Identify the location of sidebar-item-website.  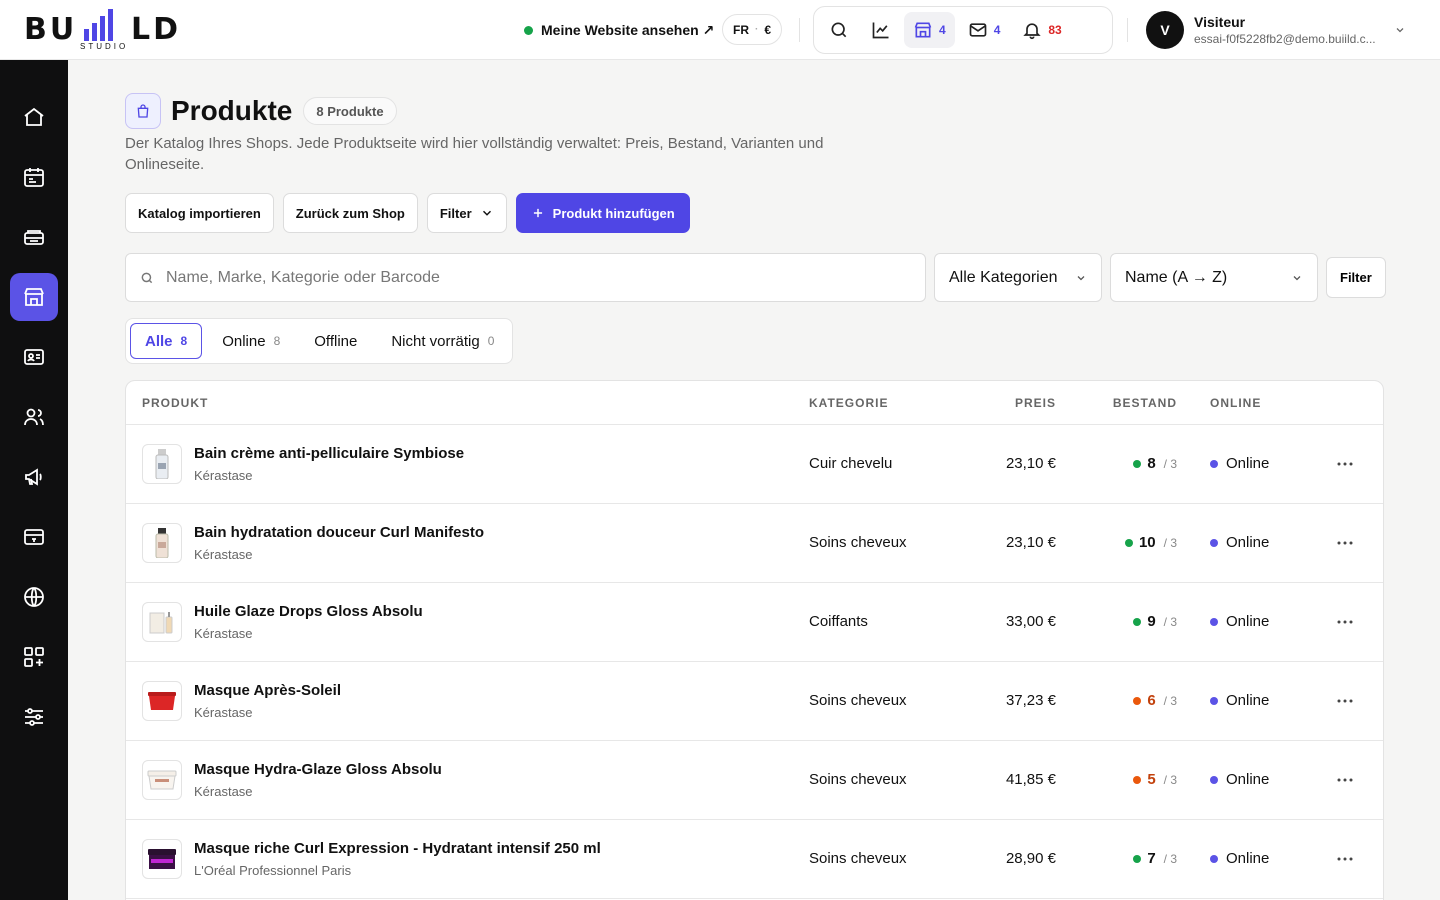
(34, 597).